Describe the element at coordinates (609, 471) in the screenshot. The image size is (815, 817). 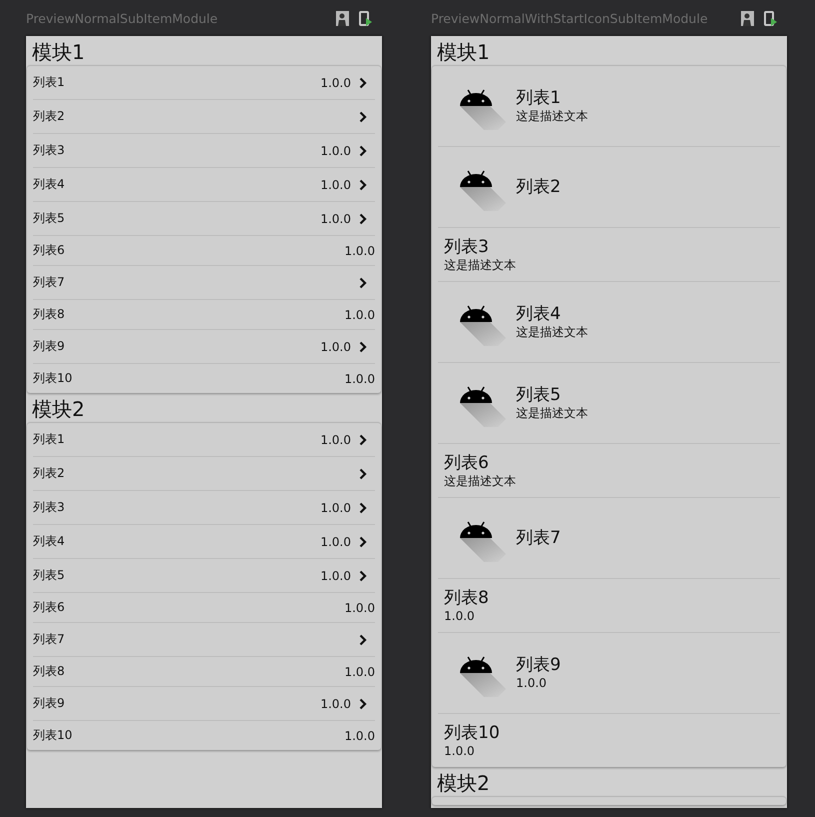
I see `list-item: 列表6 这是描述文本` at that location.